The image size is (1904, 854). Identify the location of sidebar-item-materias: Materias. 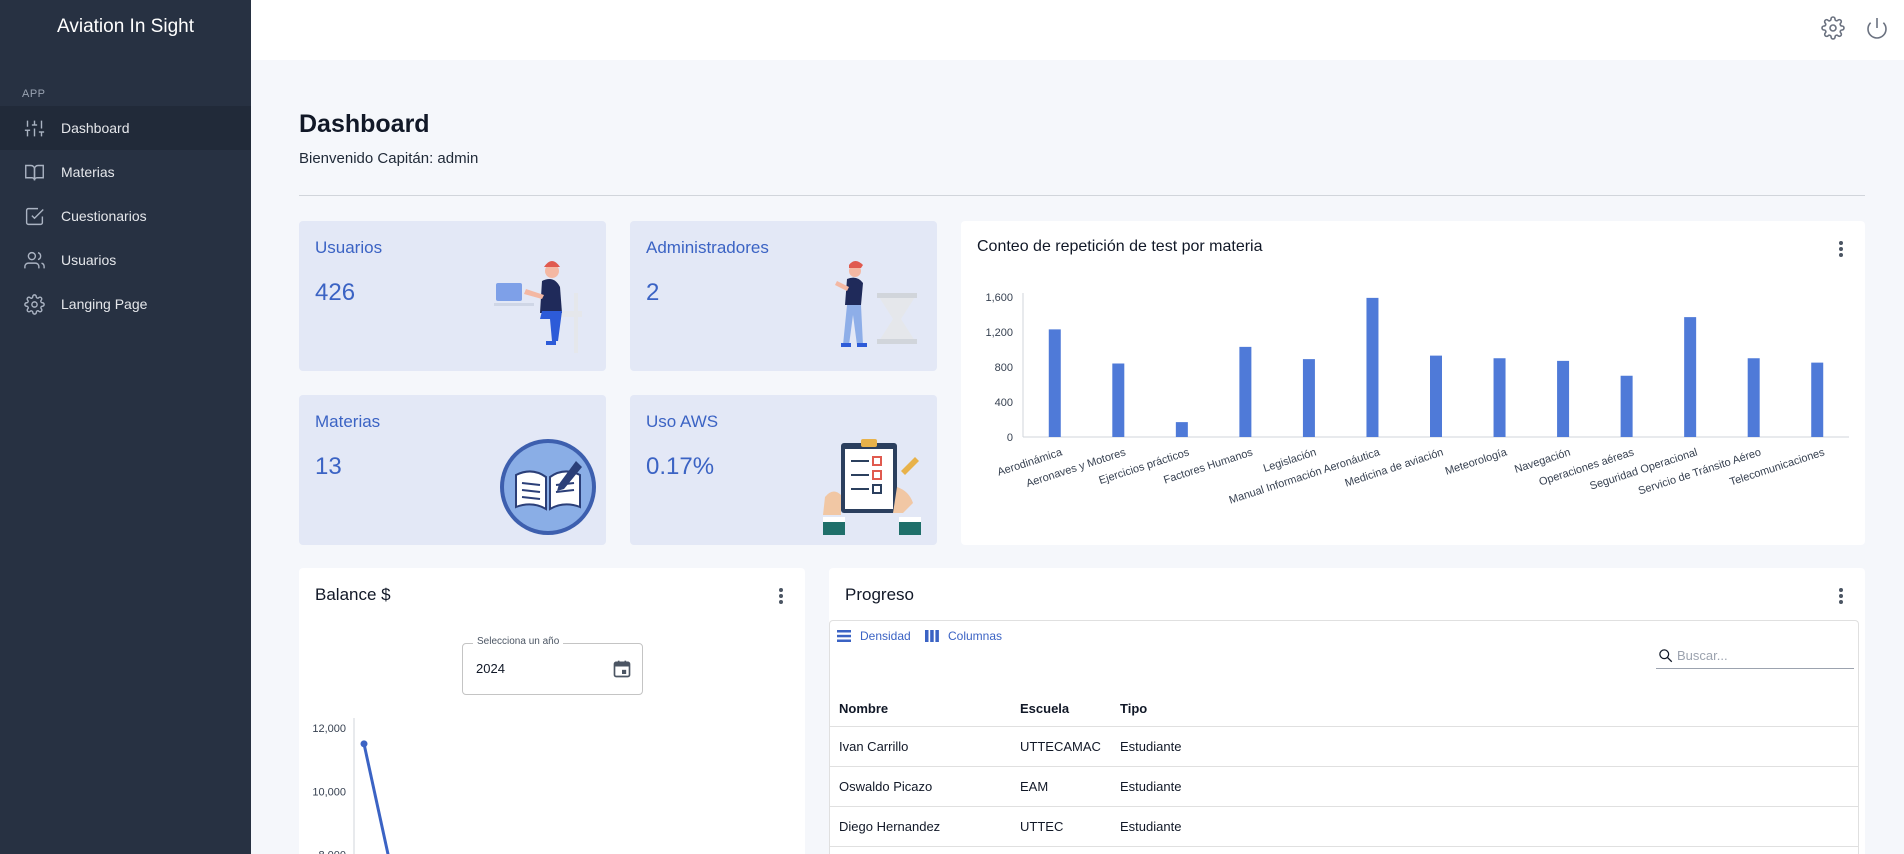
(125, 172).